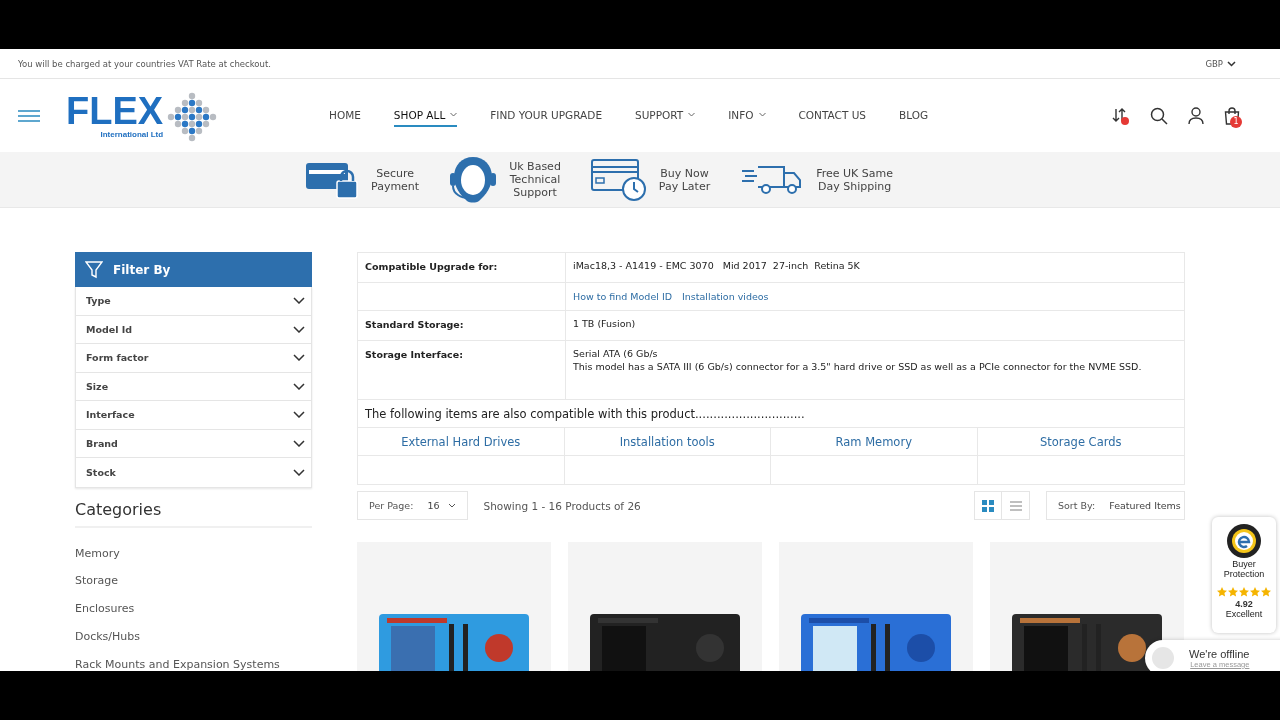 This screenshot has width=1280, height=720. I want to click on spec-value: iMac18,3 - A1419 - EMC 3070 Mid 2017 27-inch Retina 5K, so click(717, 266).